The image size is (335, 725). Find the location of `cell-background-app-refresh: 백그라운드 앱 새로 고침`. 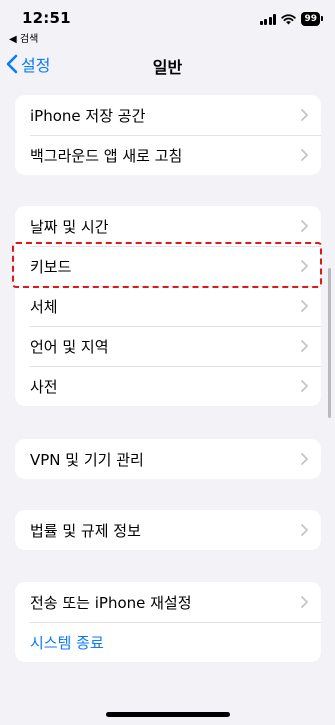

cell-background-app-refresh: 백그라운드 앱 새로 고침 is located at coordinates (168, 155).